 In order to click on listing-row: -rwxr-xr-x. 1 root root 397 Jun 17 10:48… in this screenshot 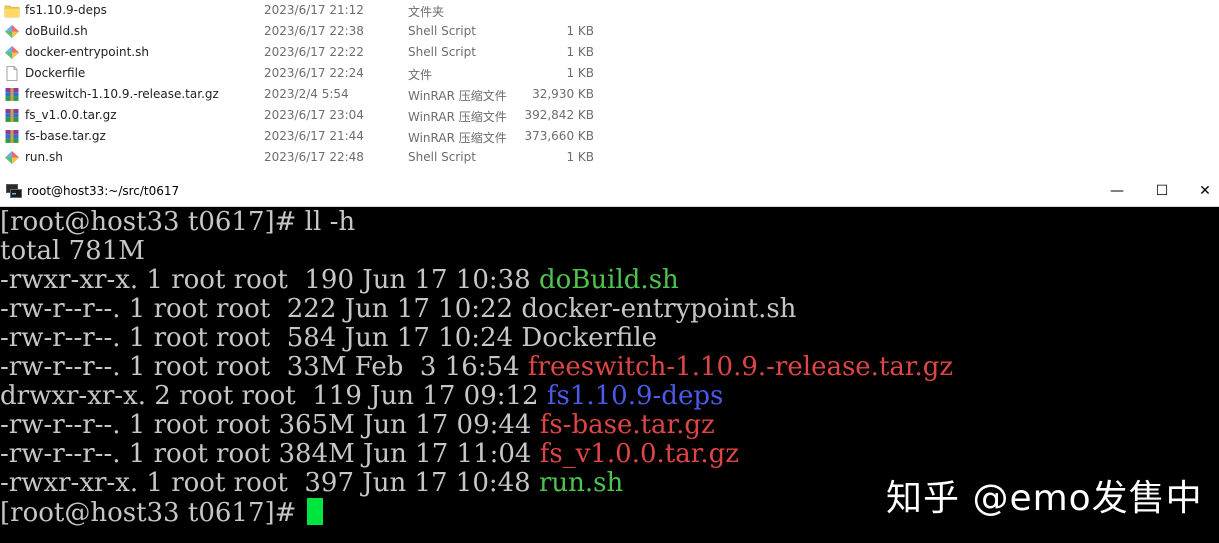, I will do `click(311, 483)`.